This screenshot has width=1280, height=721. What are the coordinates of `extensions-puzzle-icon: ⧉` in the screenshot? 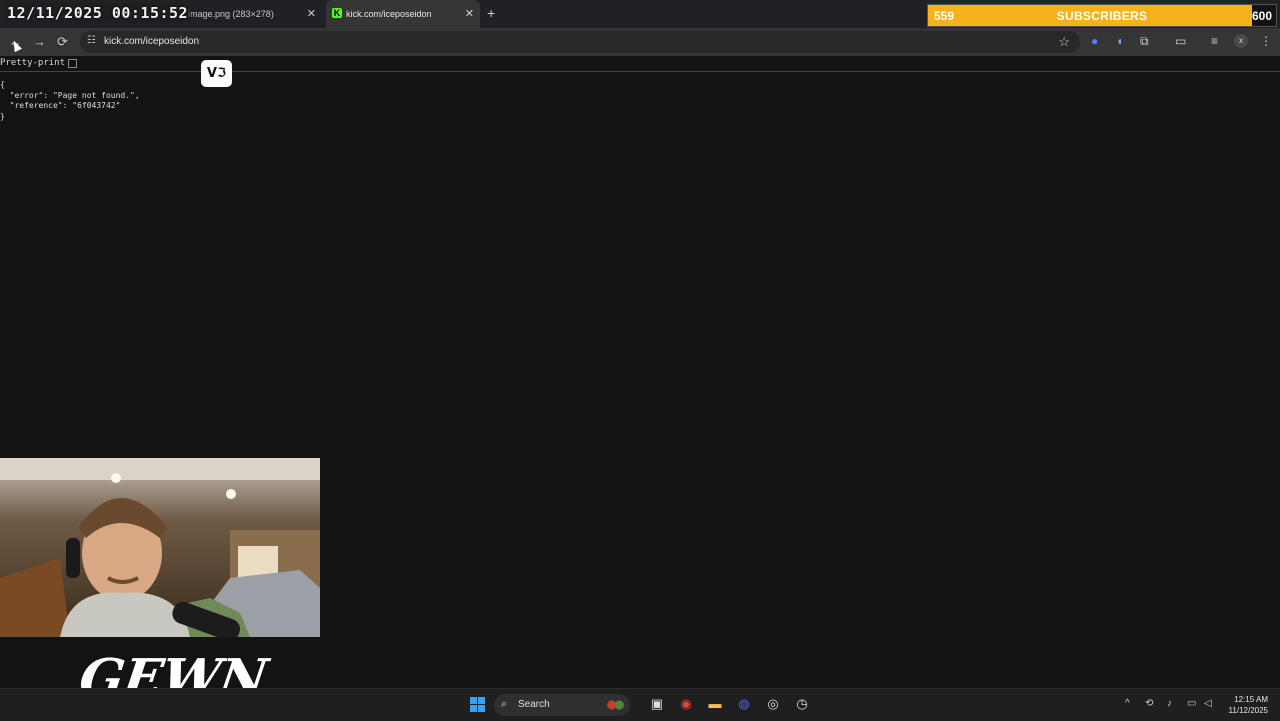 It's located at (1144, 41).